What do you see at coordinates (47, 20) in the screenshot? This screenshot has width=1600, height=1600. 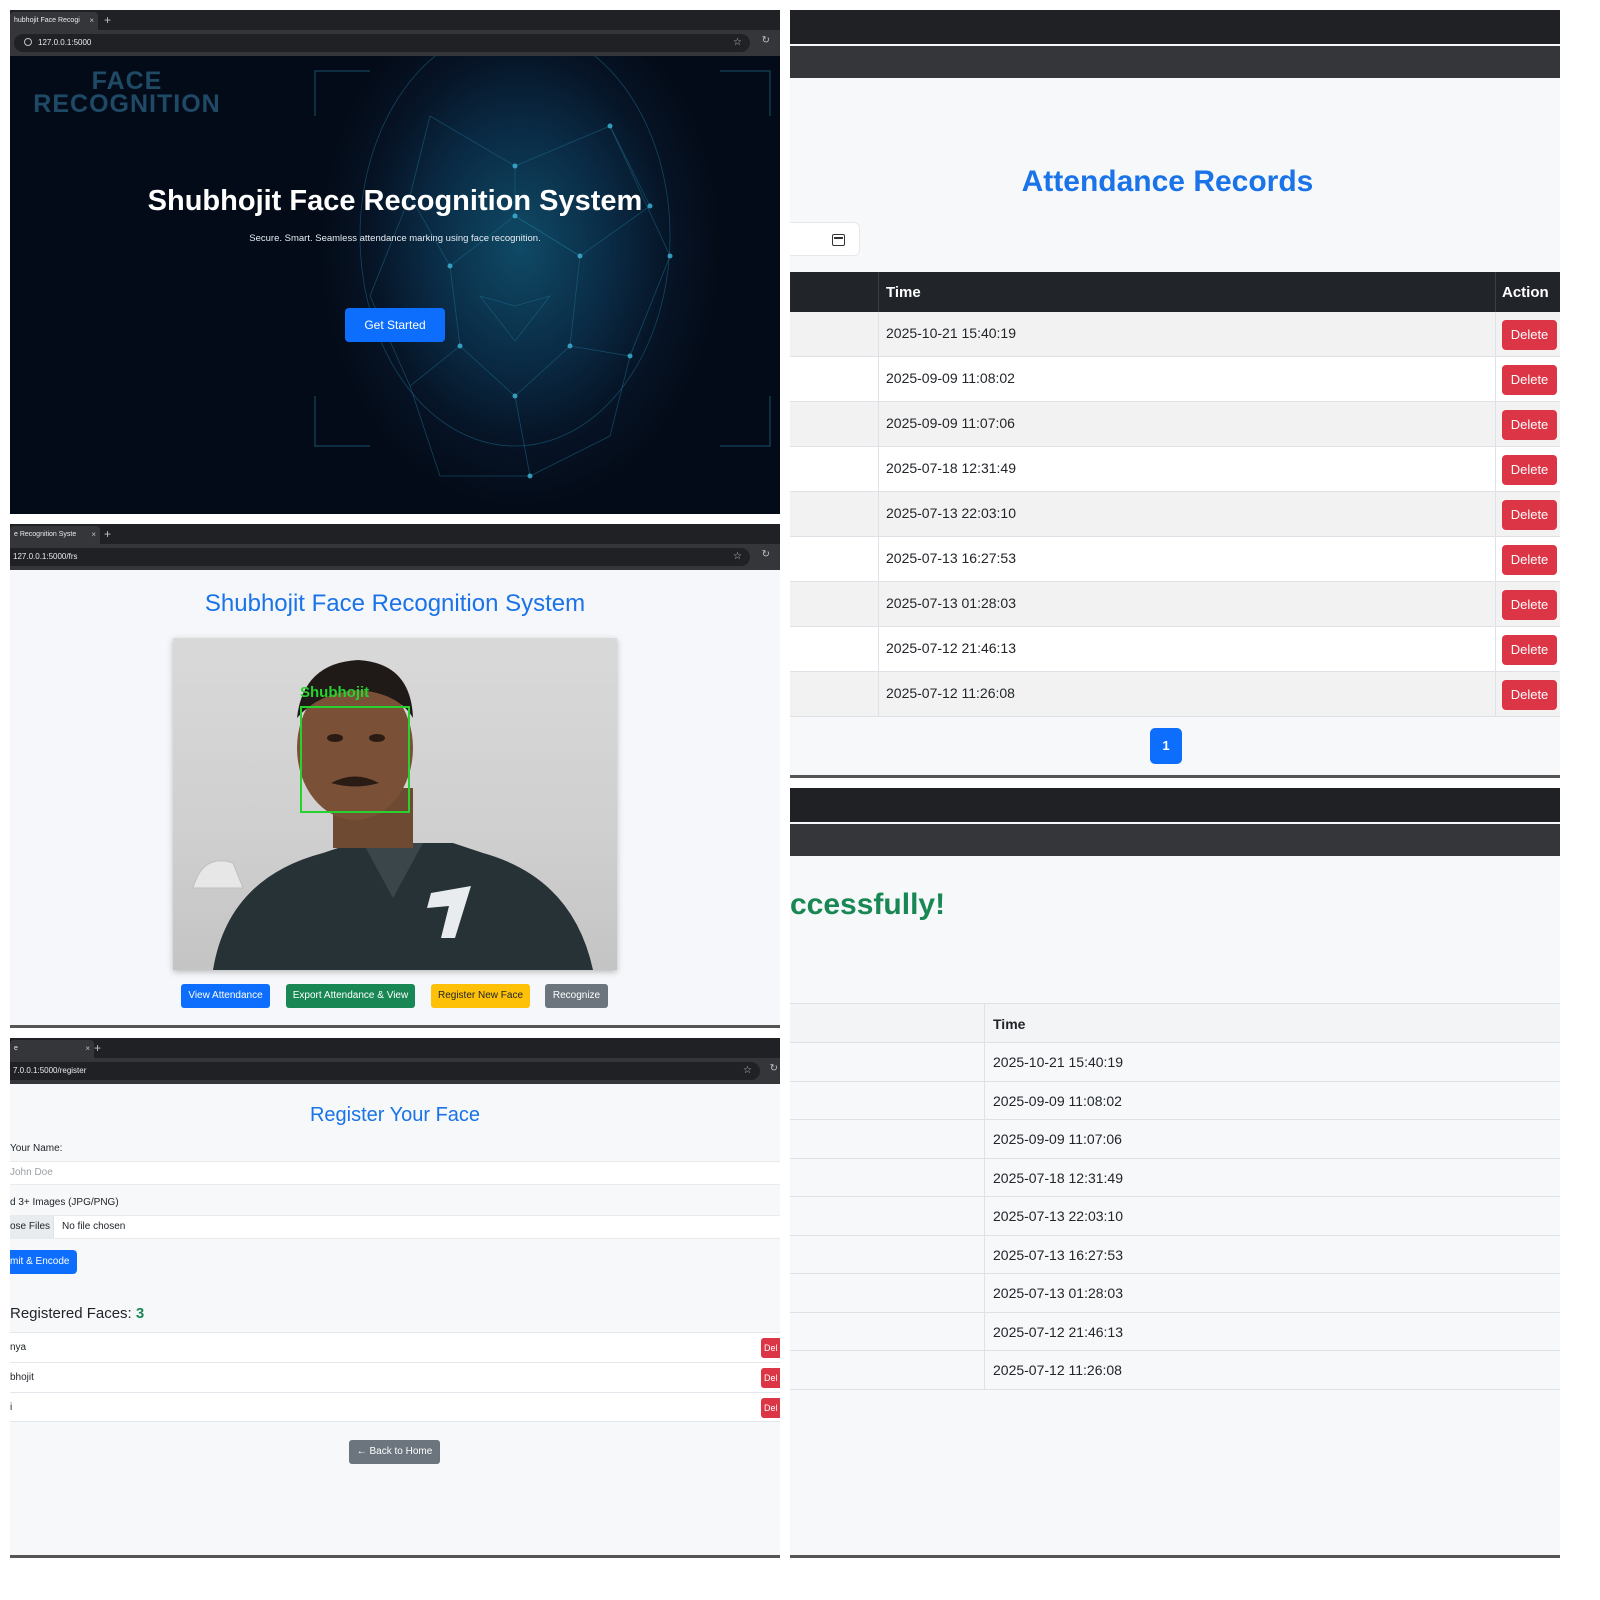 I see `tab-title: hubhojit Face Recogi` at bounding box center [47, 20].